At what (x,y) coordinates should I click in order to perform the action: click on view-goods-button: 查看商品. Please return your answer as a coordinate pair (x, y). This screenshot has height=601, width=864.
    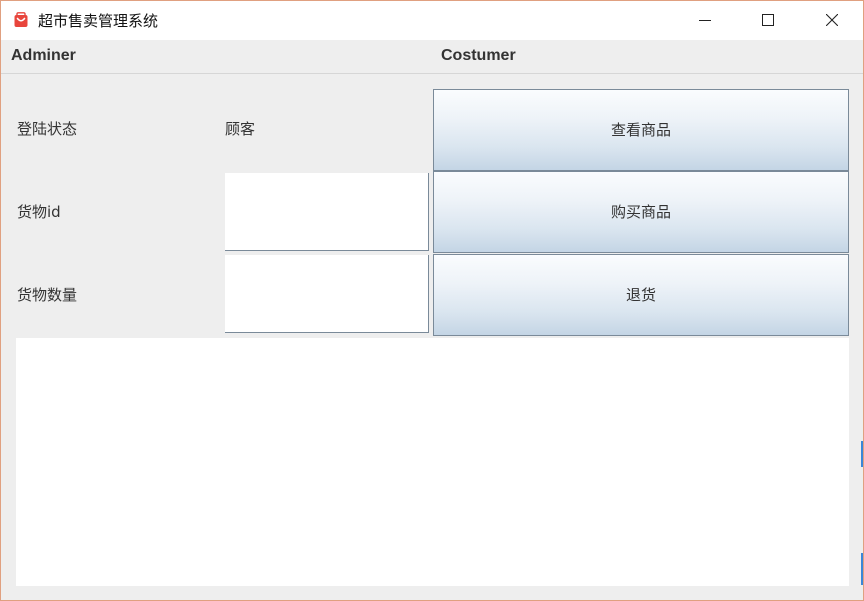
    Looking at the image, I should click on (641, 130).